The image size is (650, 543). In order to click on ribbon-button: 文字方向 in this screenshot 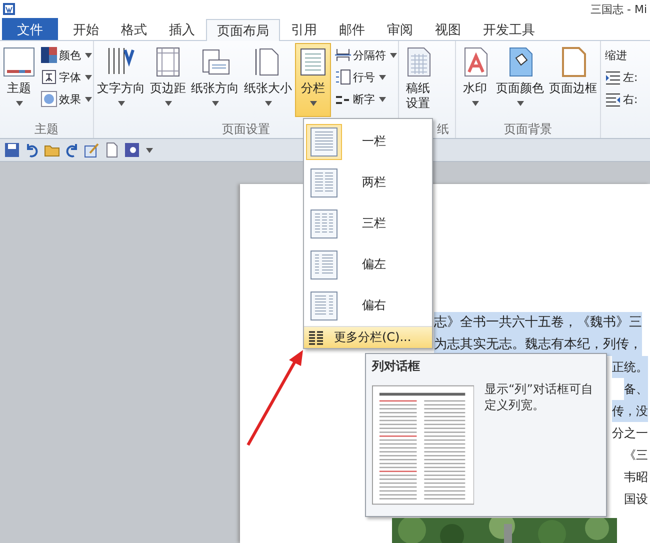, I will do `click(121, 80)`.